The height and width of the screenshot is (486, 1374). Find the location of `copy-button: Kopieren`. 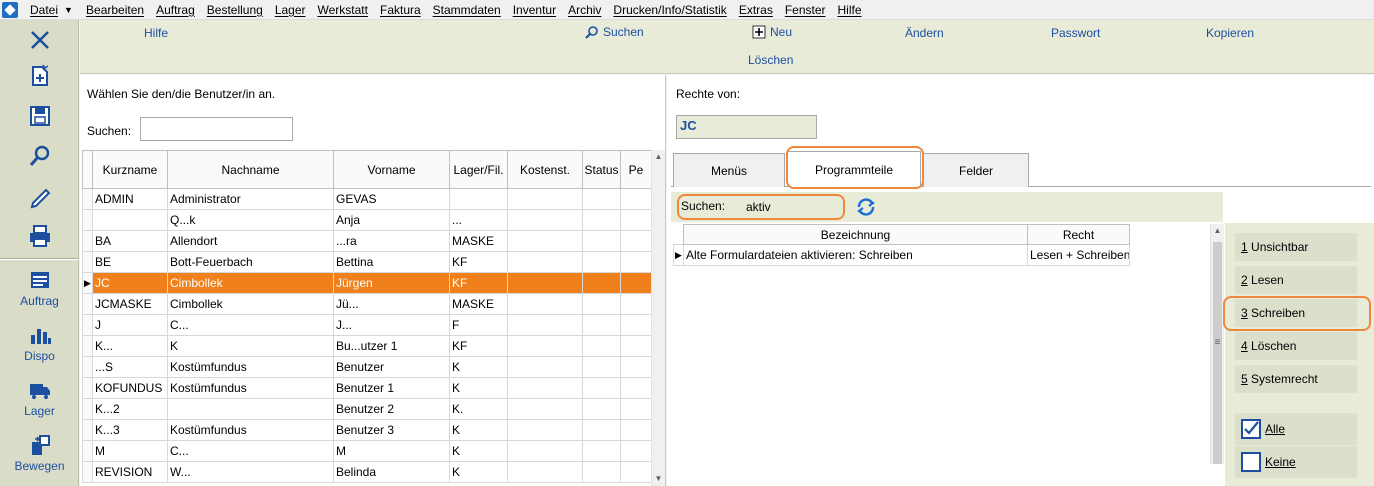

copy-button: Kopieren is located at coordinates (1230, 33).